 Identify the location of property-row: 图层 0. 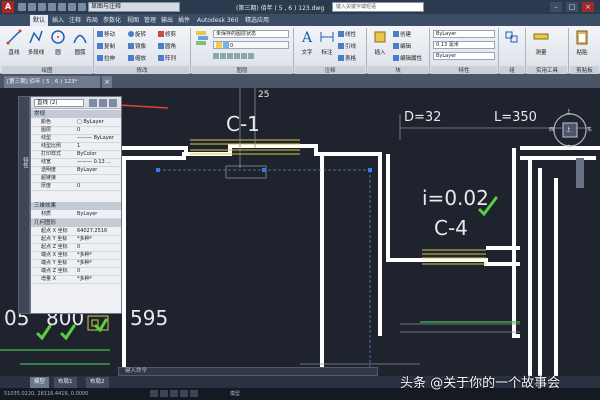
(76, 131).